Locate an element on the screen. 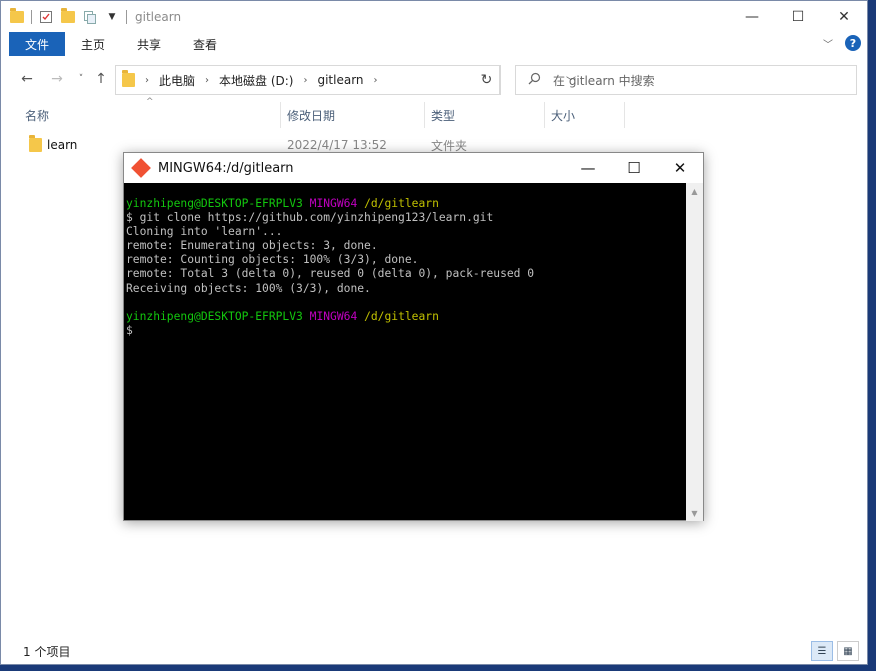 The image size is (876, 671). column-modified: 修改日期 is located at coordinates (353, 115).